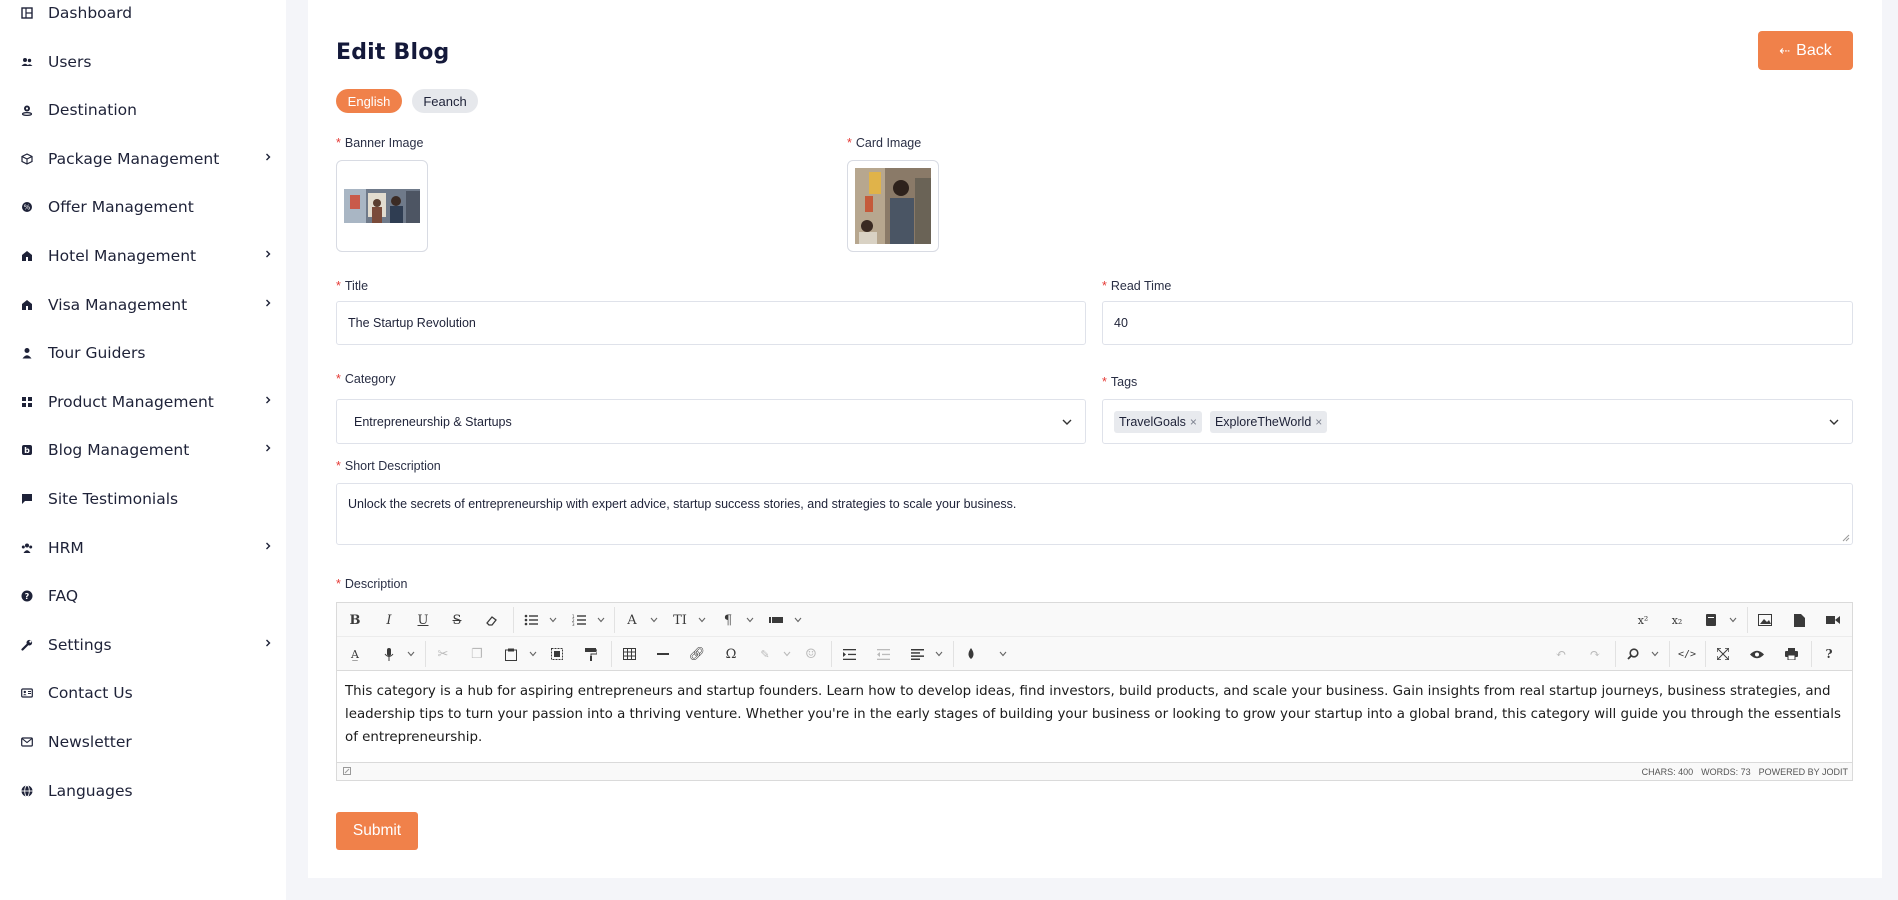 This screenshot has width=1898, height=900. I want to click on preview-eye-icon, so click(1757, 654).